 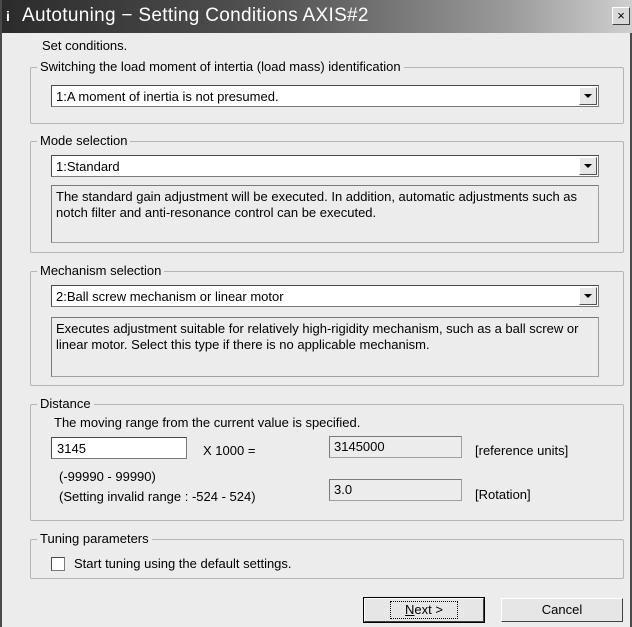 I want to click on next-button: Next >, so click(x=424, y=610).